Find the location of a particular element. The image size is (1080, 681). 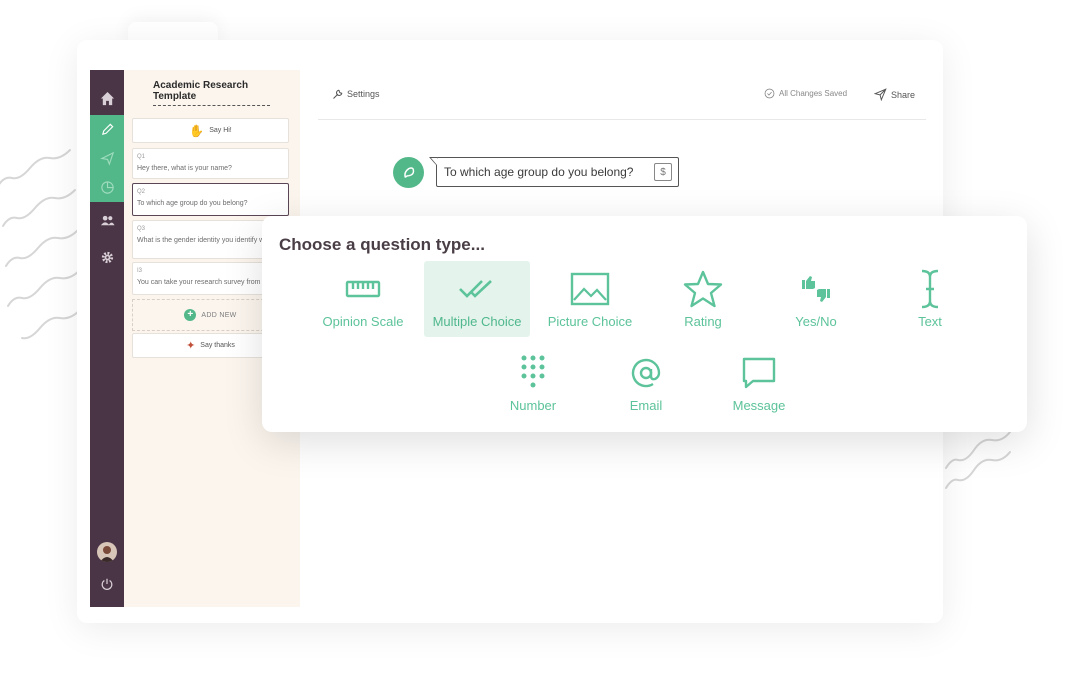

qtype-message: Message is located at coordinates (759, 383).